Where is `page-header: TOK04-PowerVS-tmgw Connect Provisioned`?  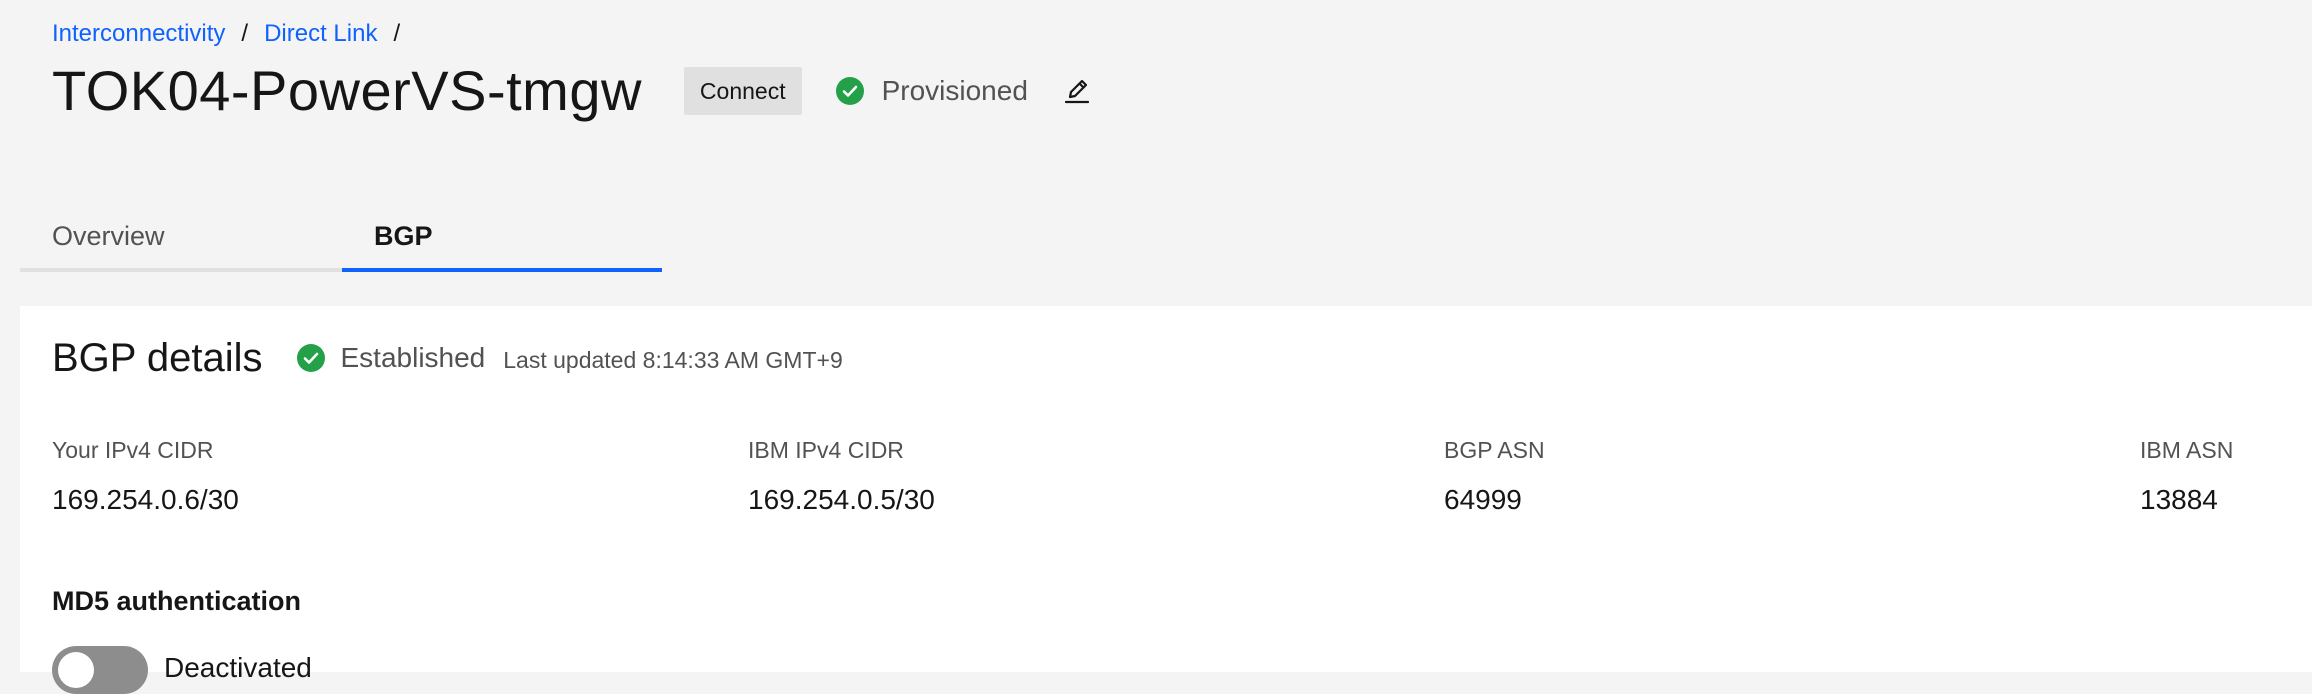
page-header: TOK04-PowerVS-tmgw Connect Provisioned is located at coordinates (573, 91).